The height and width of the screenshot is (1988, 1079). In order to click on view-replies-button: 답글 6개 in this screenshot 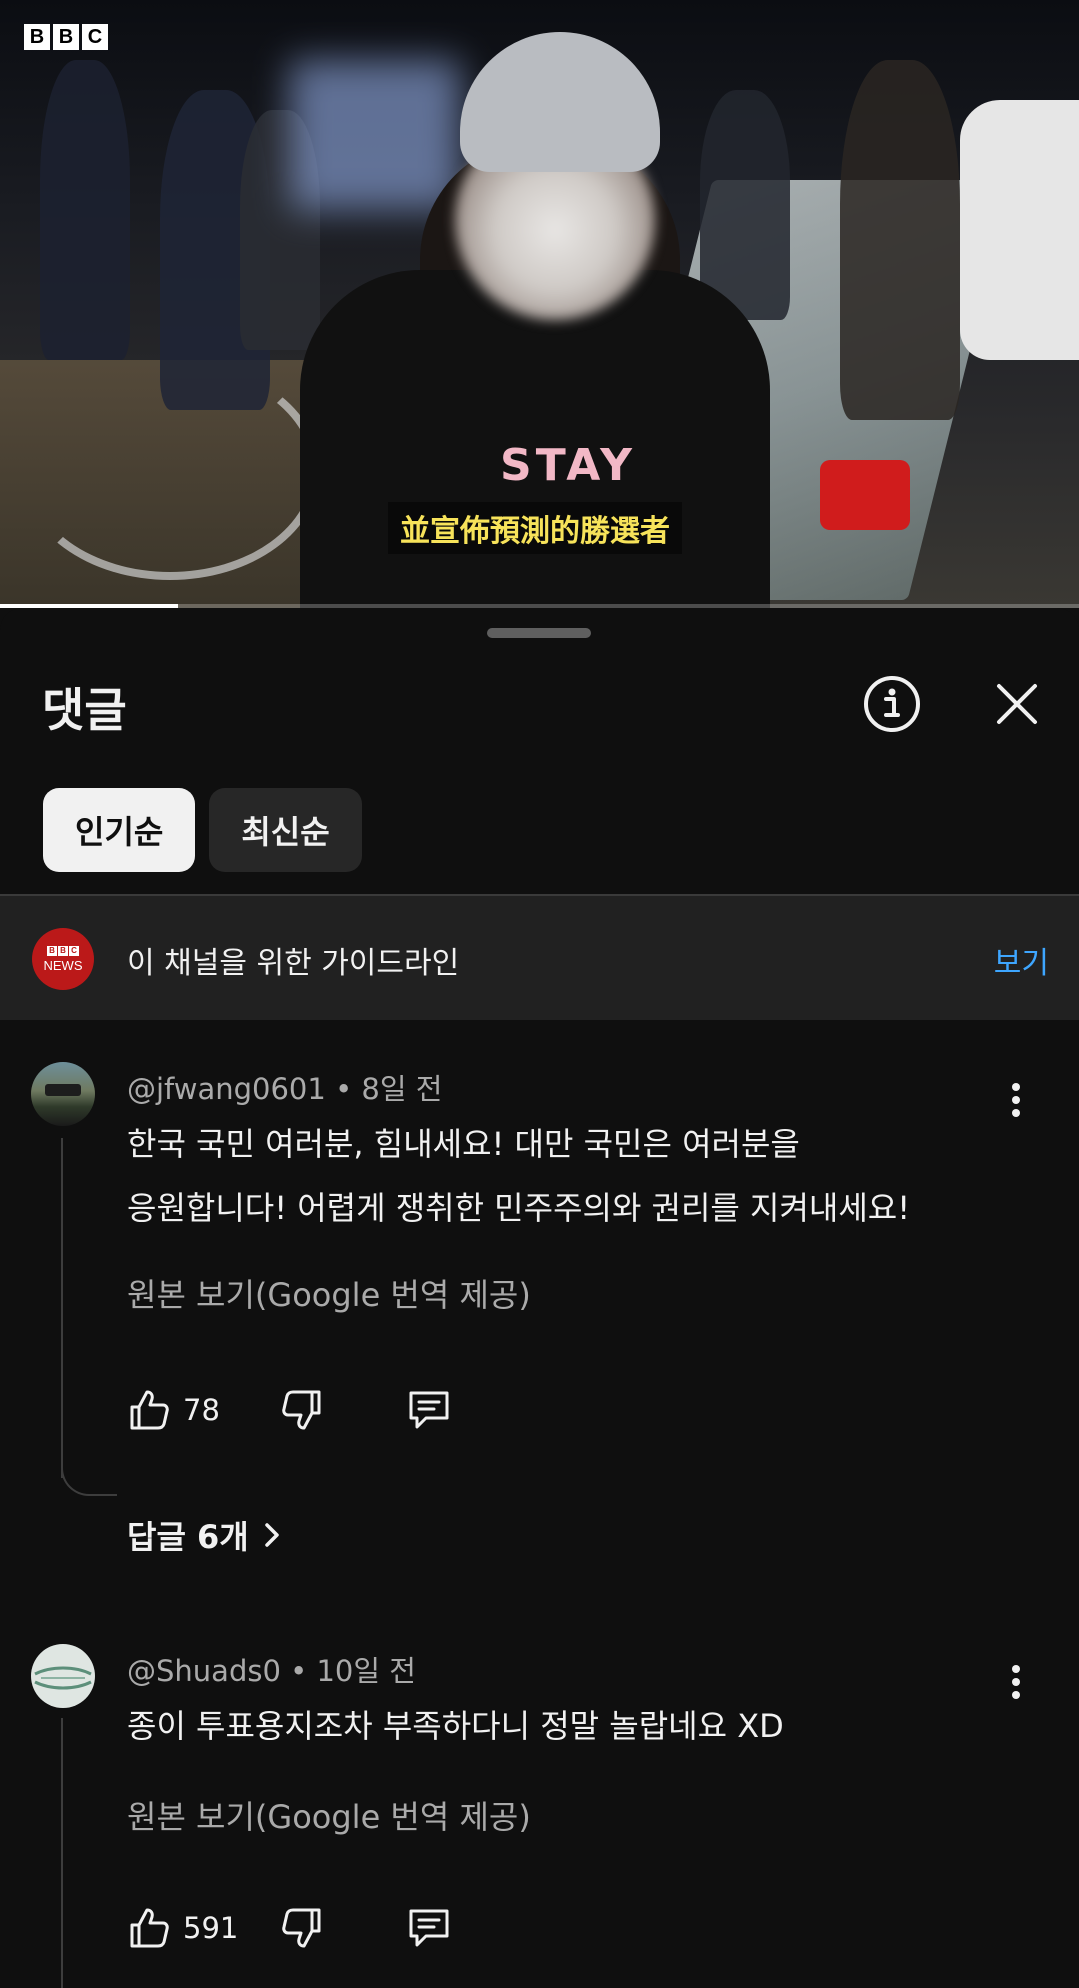, I will do `click(207, 1535)`.